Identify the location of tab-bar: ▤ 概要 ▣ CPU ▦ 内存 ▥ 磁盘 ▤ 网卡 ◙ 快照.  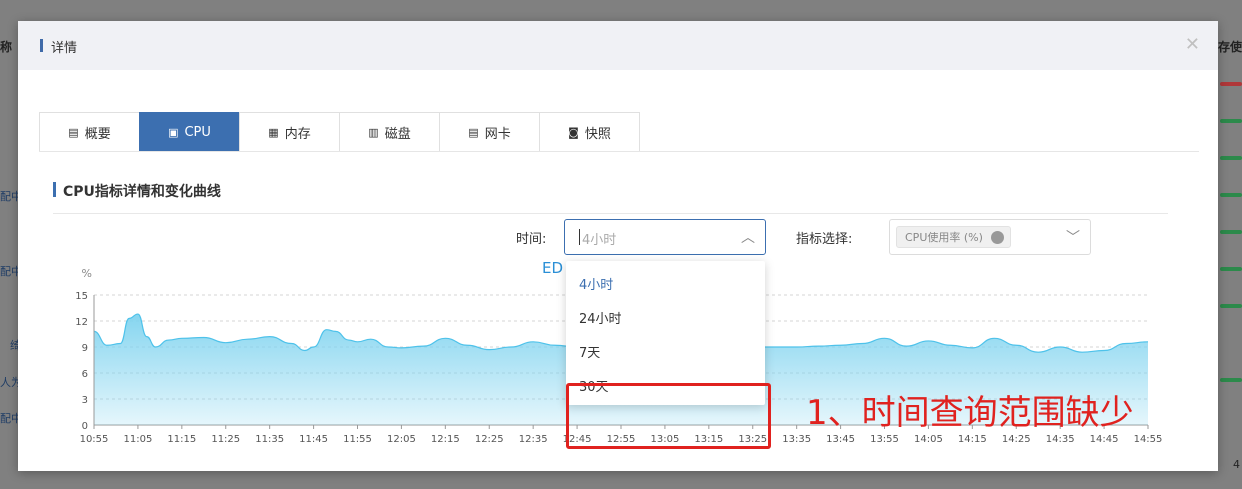
(339, 132).